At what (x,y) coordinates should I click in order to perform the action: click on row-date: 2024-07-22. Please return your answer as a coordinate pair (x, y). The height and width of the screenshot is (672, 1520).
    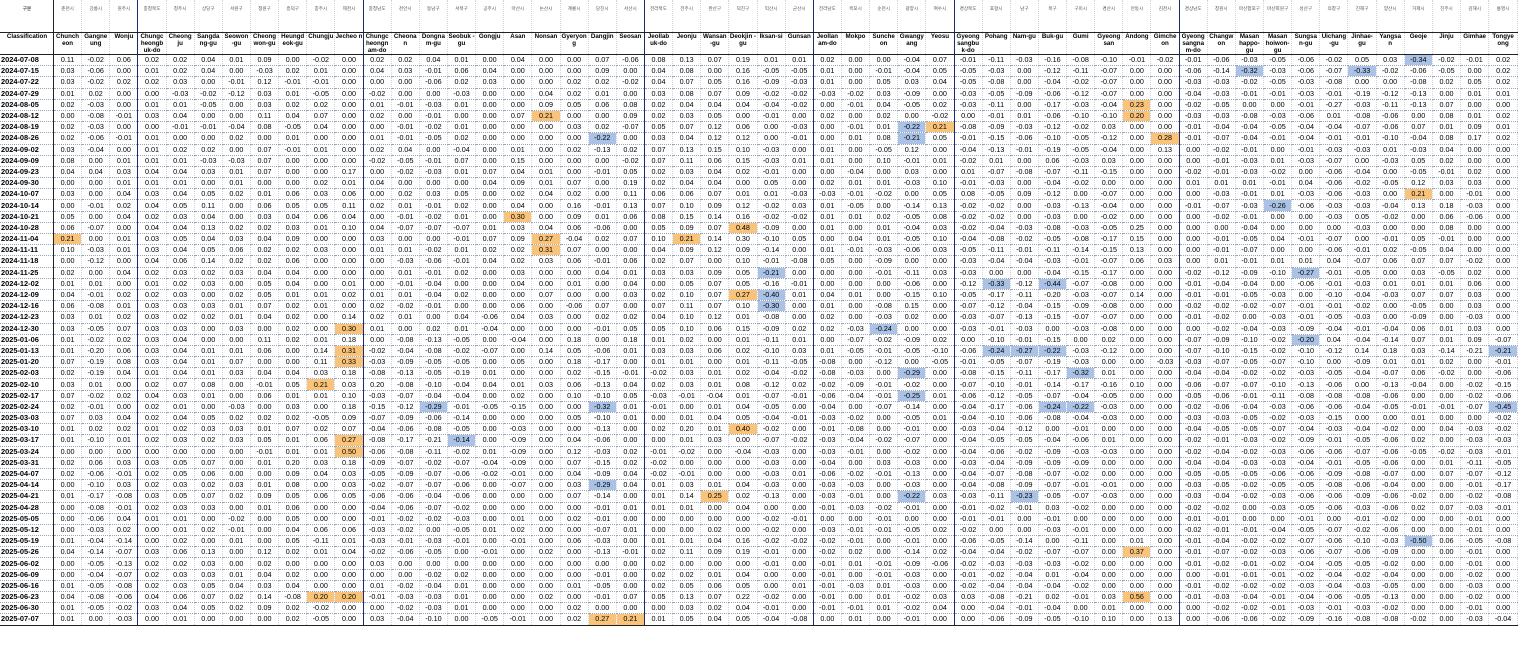
    Looking at the image, I should click on (27, 82).